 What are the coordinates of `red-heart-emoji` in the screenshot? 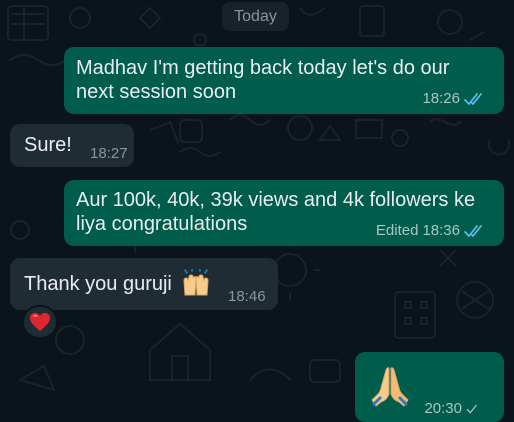 It's located at (40, 322).